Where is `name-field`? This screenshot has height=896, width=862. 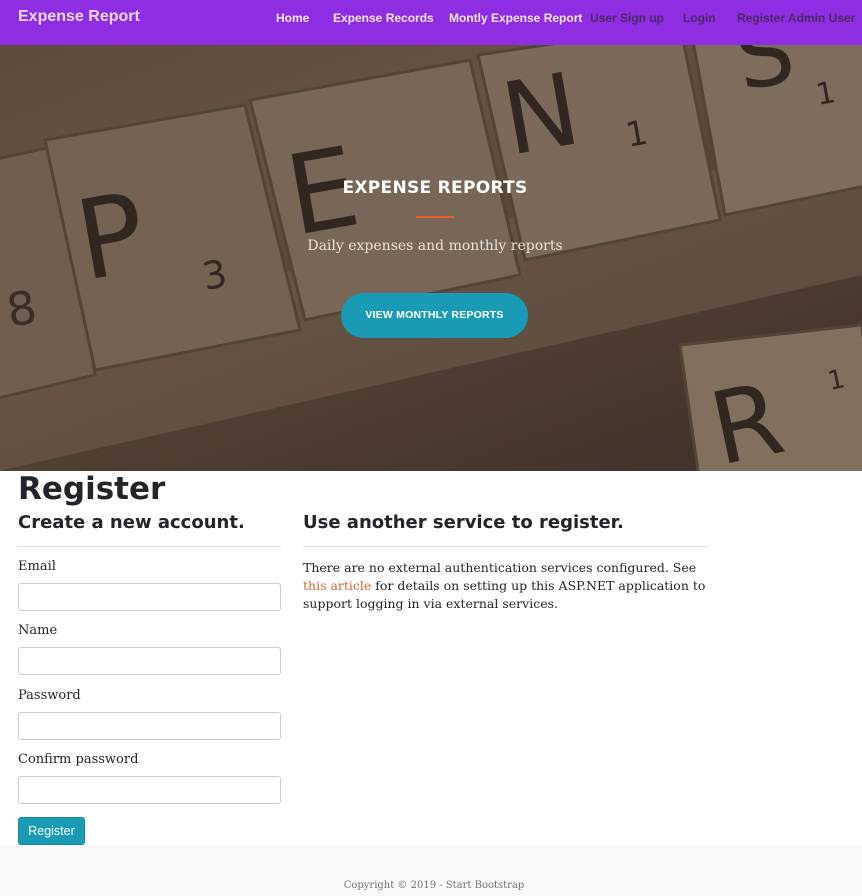 name-field is located at coordinates (149, 661).